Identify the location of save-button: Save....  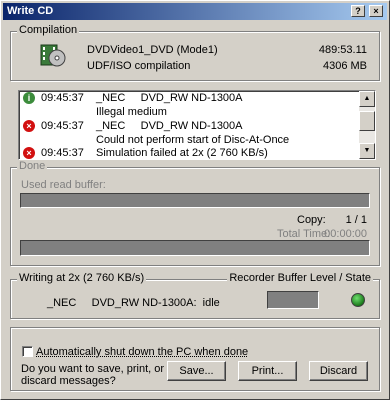
(196, 371).